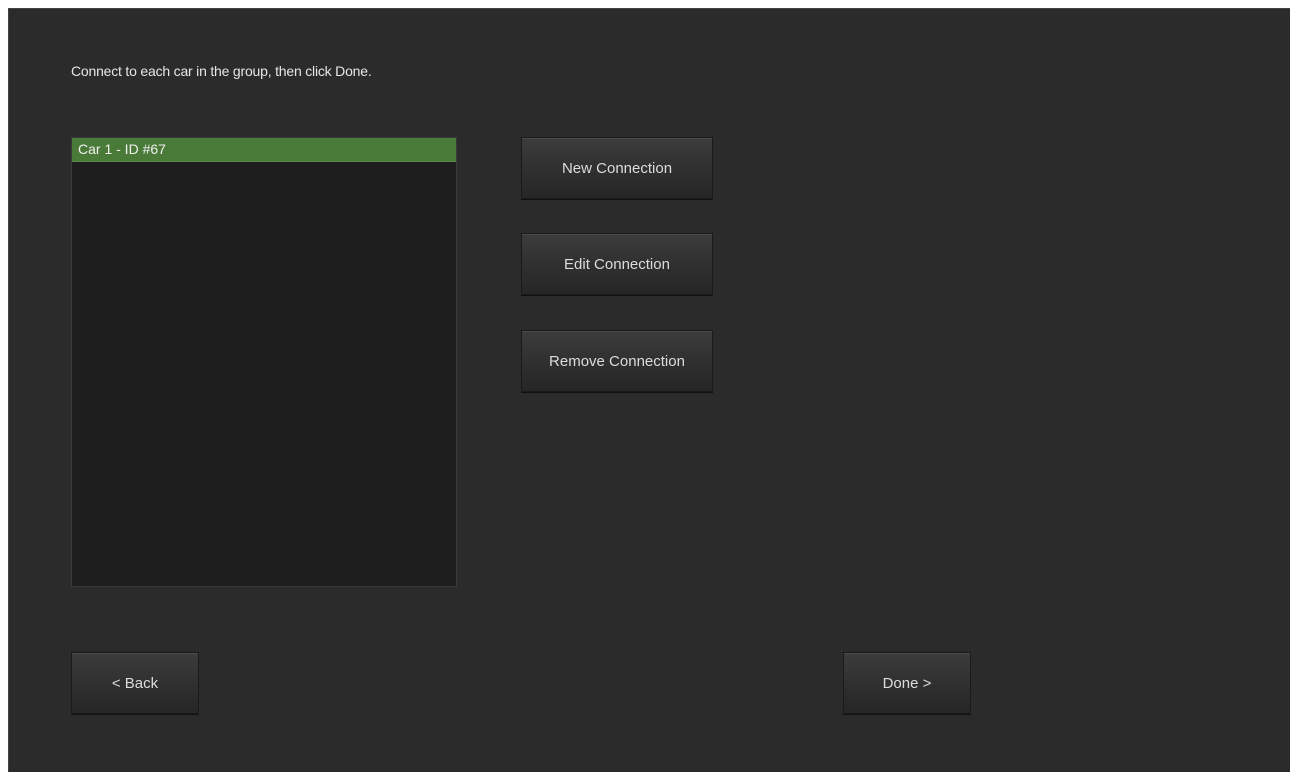 Image resolution: width=1290 pixels, height=772 pixels. What do you see at coordinates (135, 683) in the screenshot?
I see `back-button: < Back` at bounding box center [135, 683].